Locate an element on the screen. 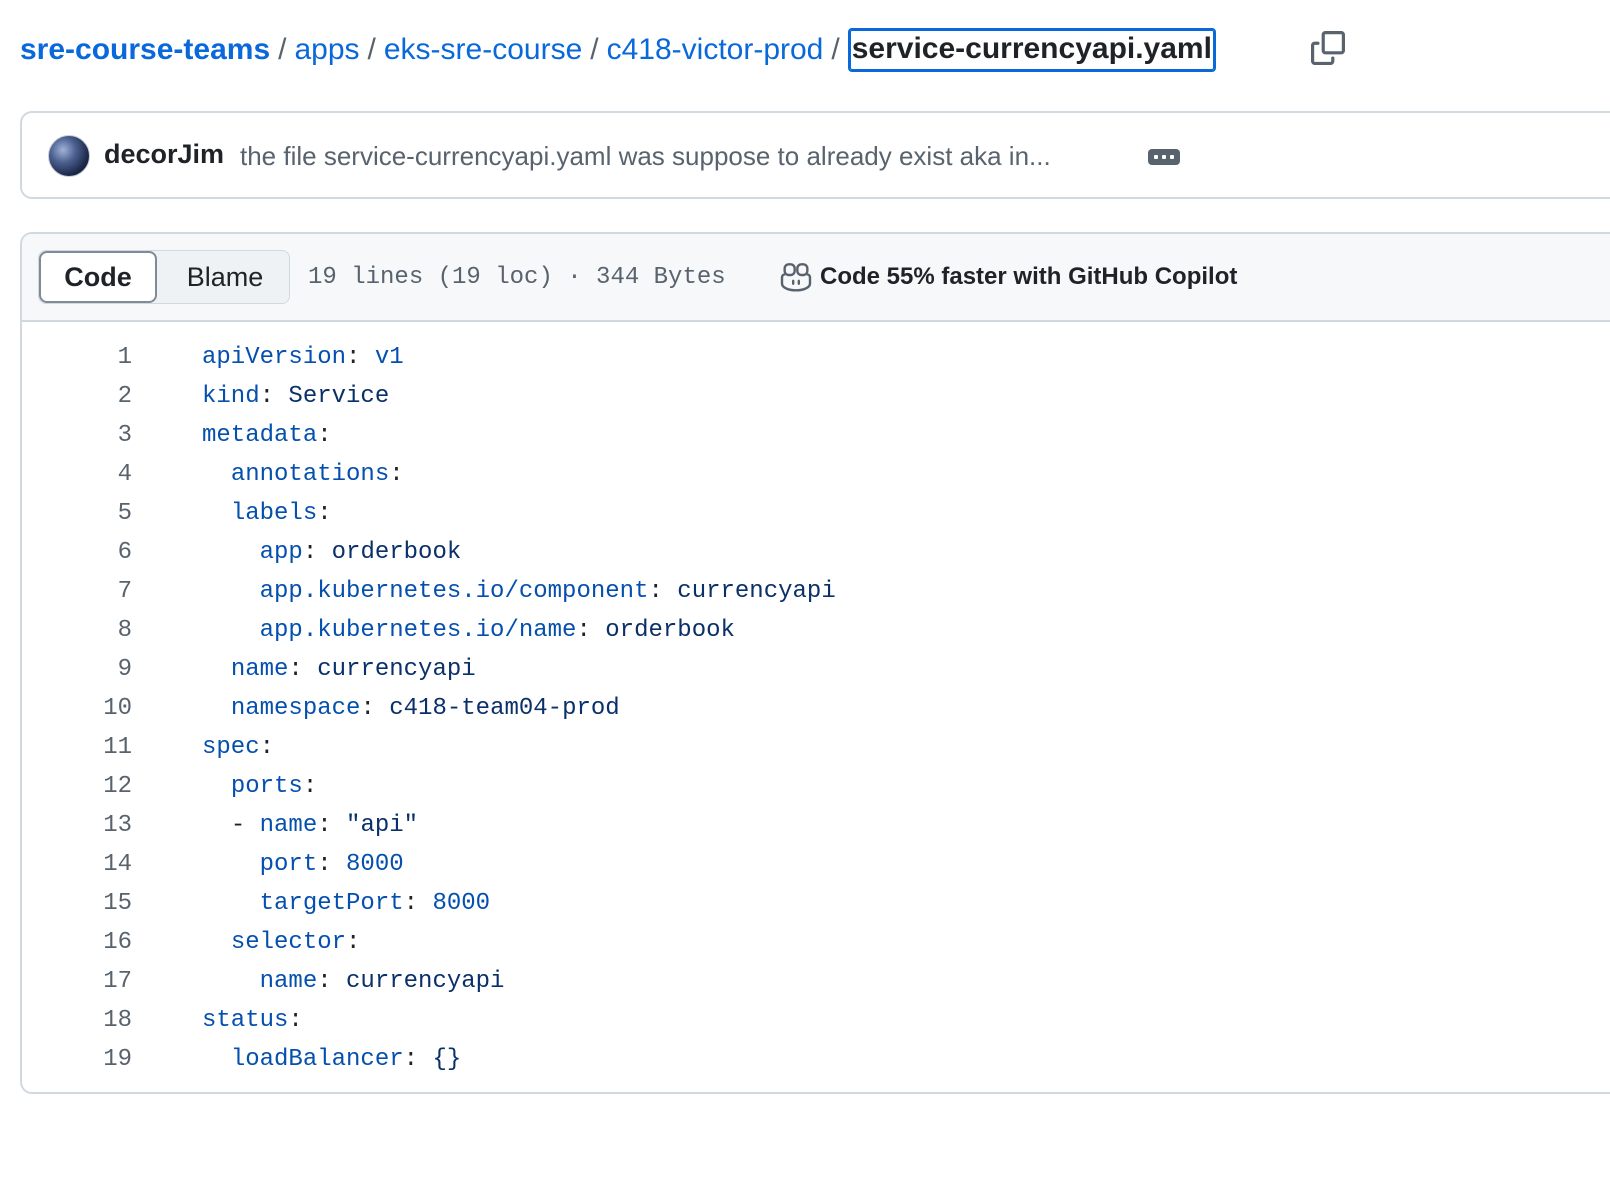 Image resolution: width=1610 pixels, height=1180 pixels. breadcrumb-c418-victor-prod-link: c418-victor-prod is located at coordinates (715, 50).